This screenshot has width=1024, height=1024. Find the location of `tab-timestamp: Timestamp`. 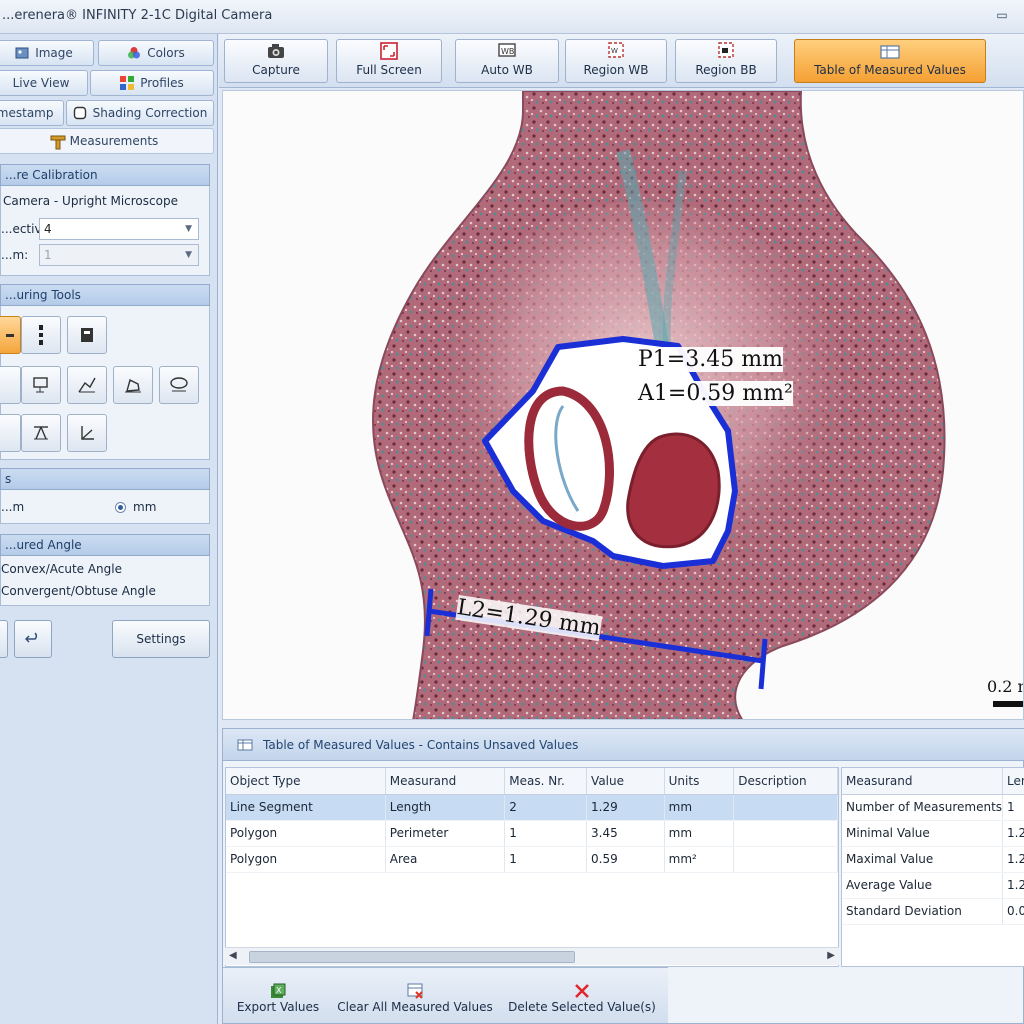

tab-timestamp: Timestamp is located at coordinates (32, 113).